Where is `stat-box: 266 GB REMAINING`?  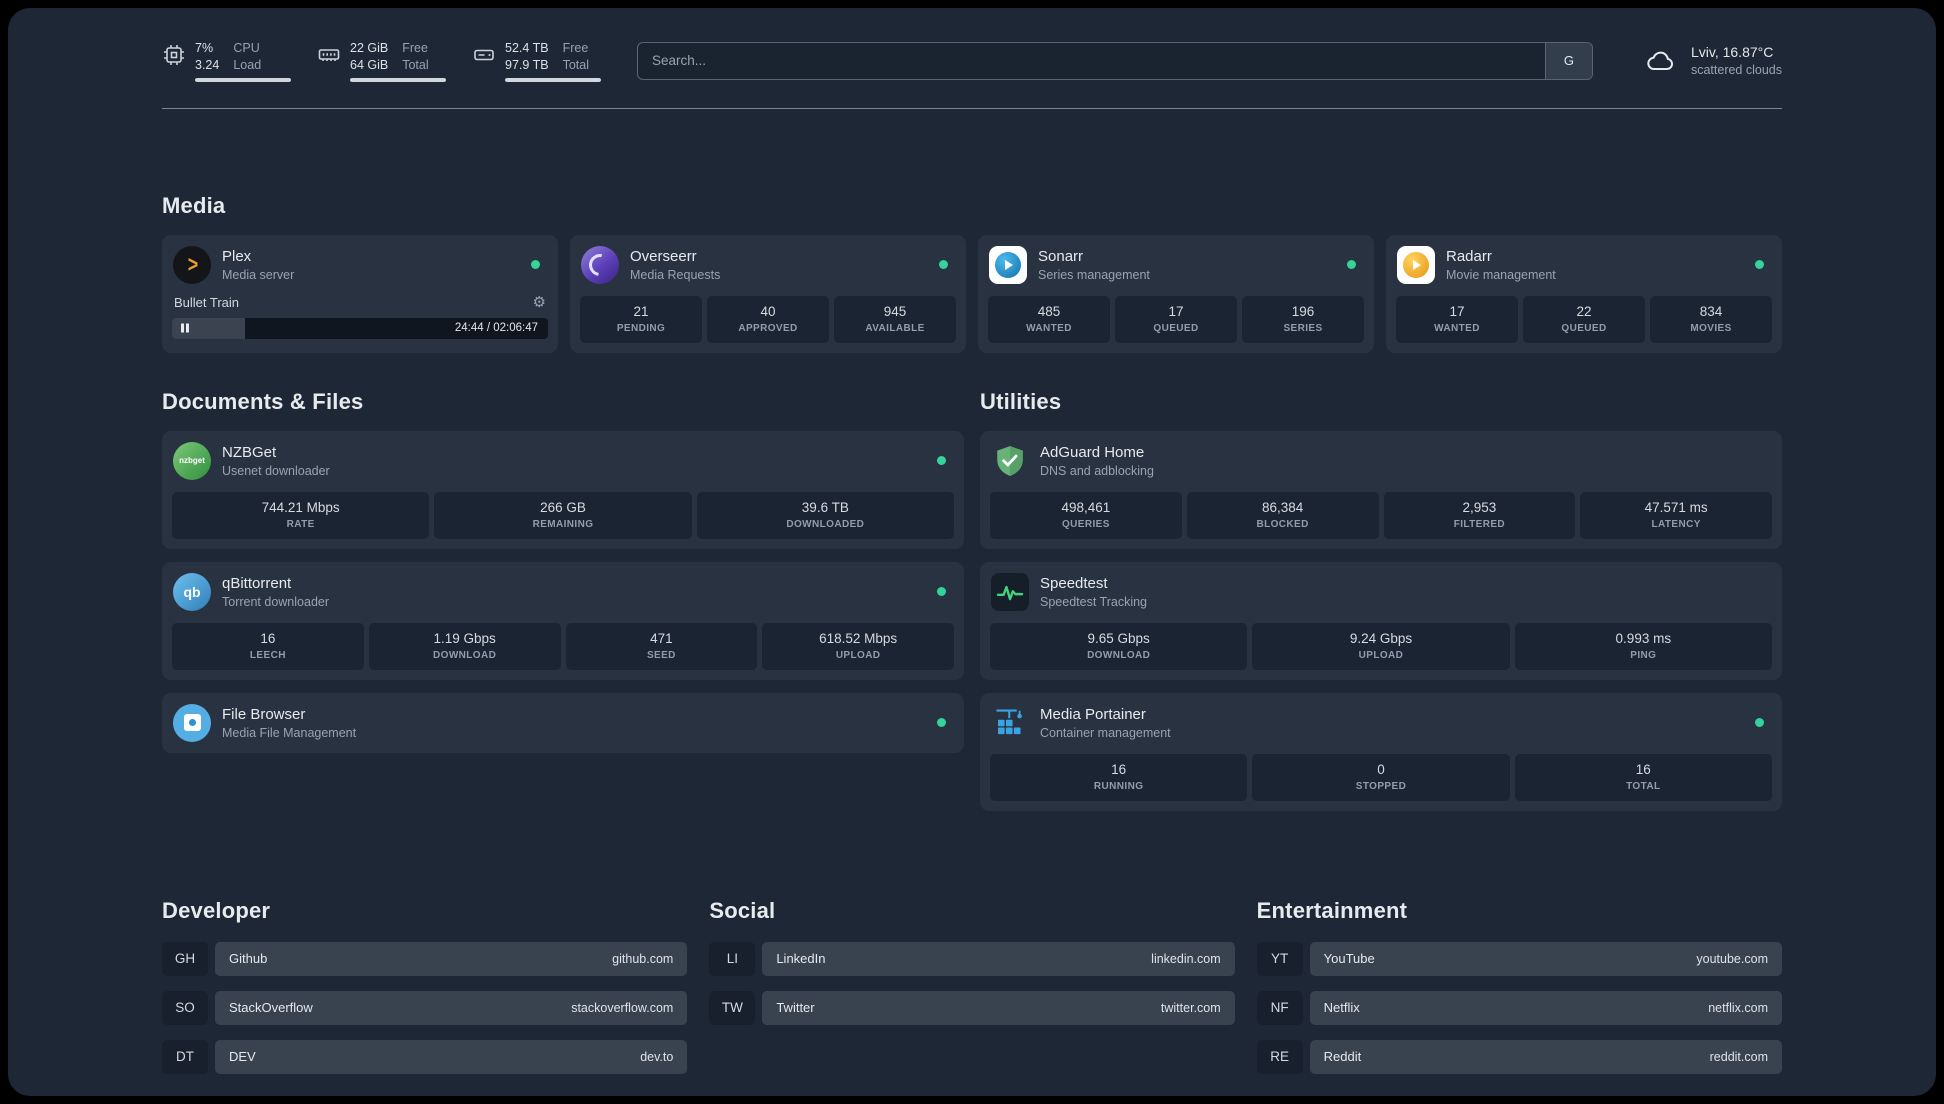
stat-box: 266 GB REMAINING is located at coordinates (563, 515).